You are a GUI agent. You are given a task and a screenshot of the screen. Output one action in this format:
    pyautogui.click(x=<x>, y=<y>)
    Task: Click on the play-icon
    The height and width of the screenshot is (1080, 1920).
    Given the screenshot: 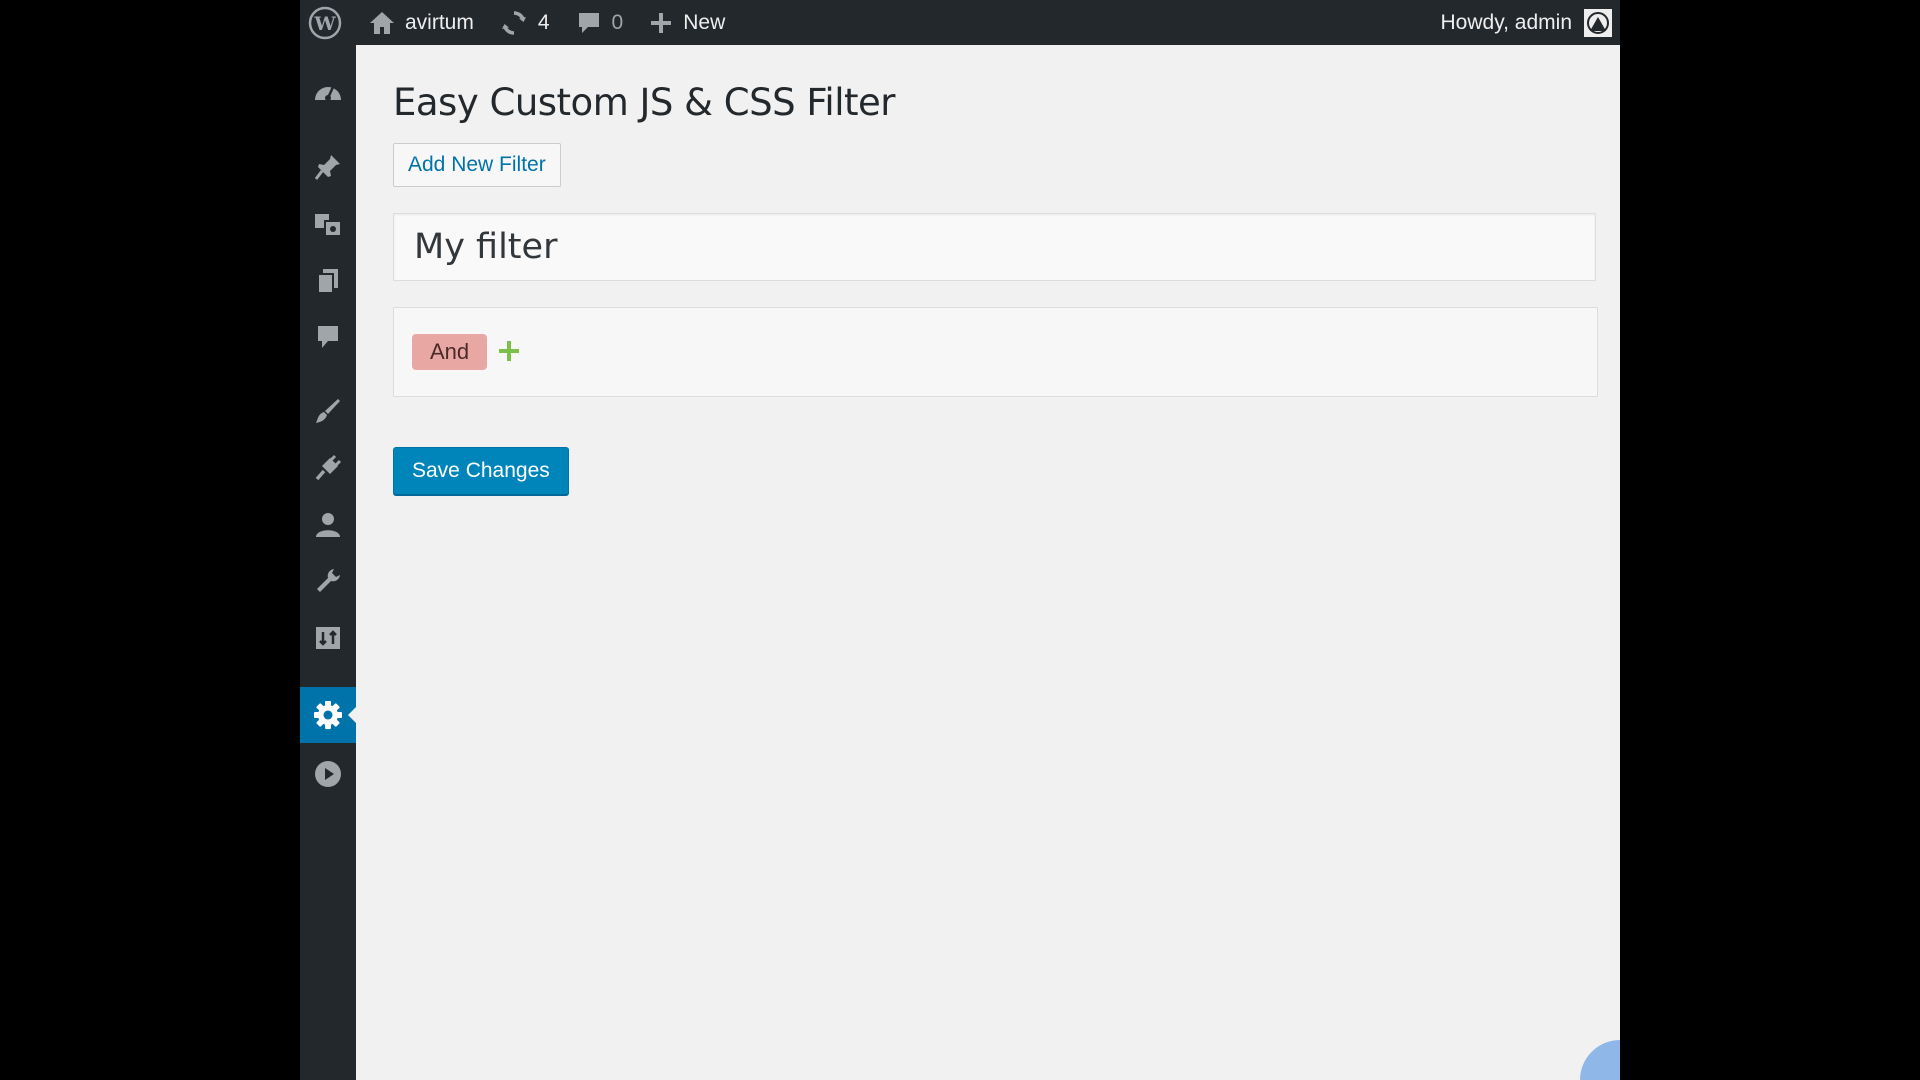 What is the action you would take?
    pyautogui.click(x=328, y=774)
    